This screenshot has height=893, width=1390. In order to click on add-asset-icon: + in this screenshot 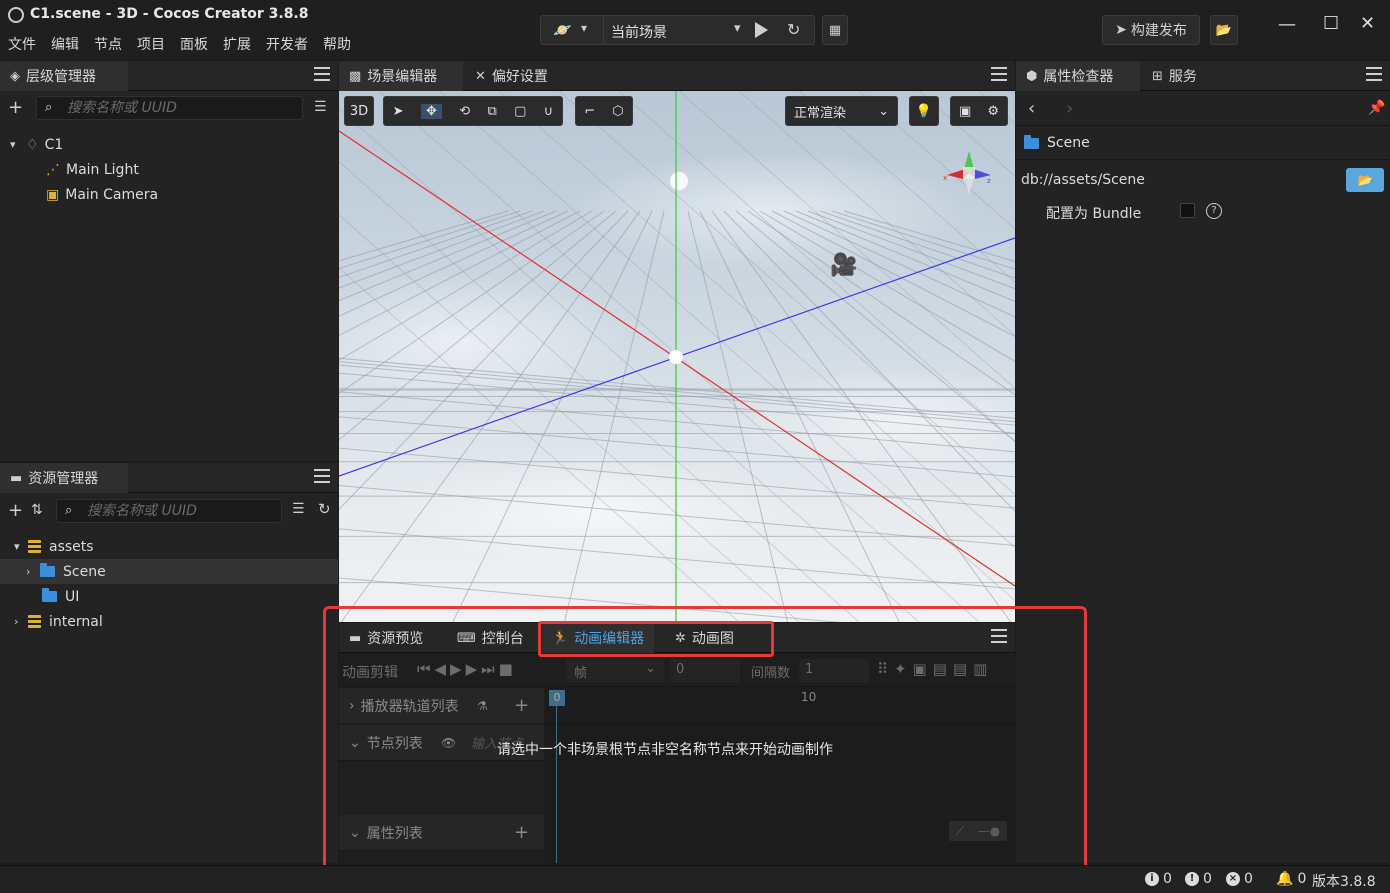, I will do `click(15, 510)`.